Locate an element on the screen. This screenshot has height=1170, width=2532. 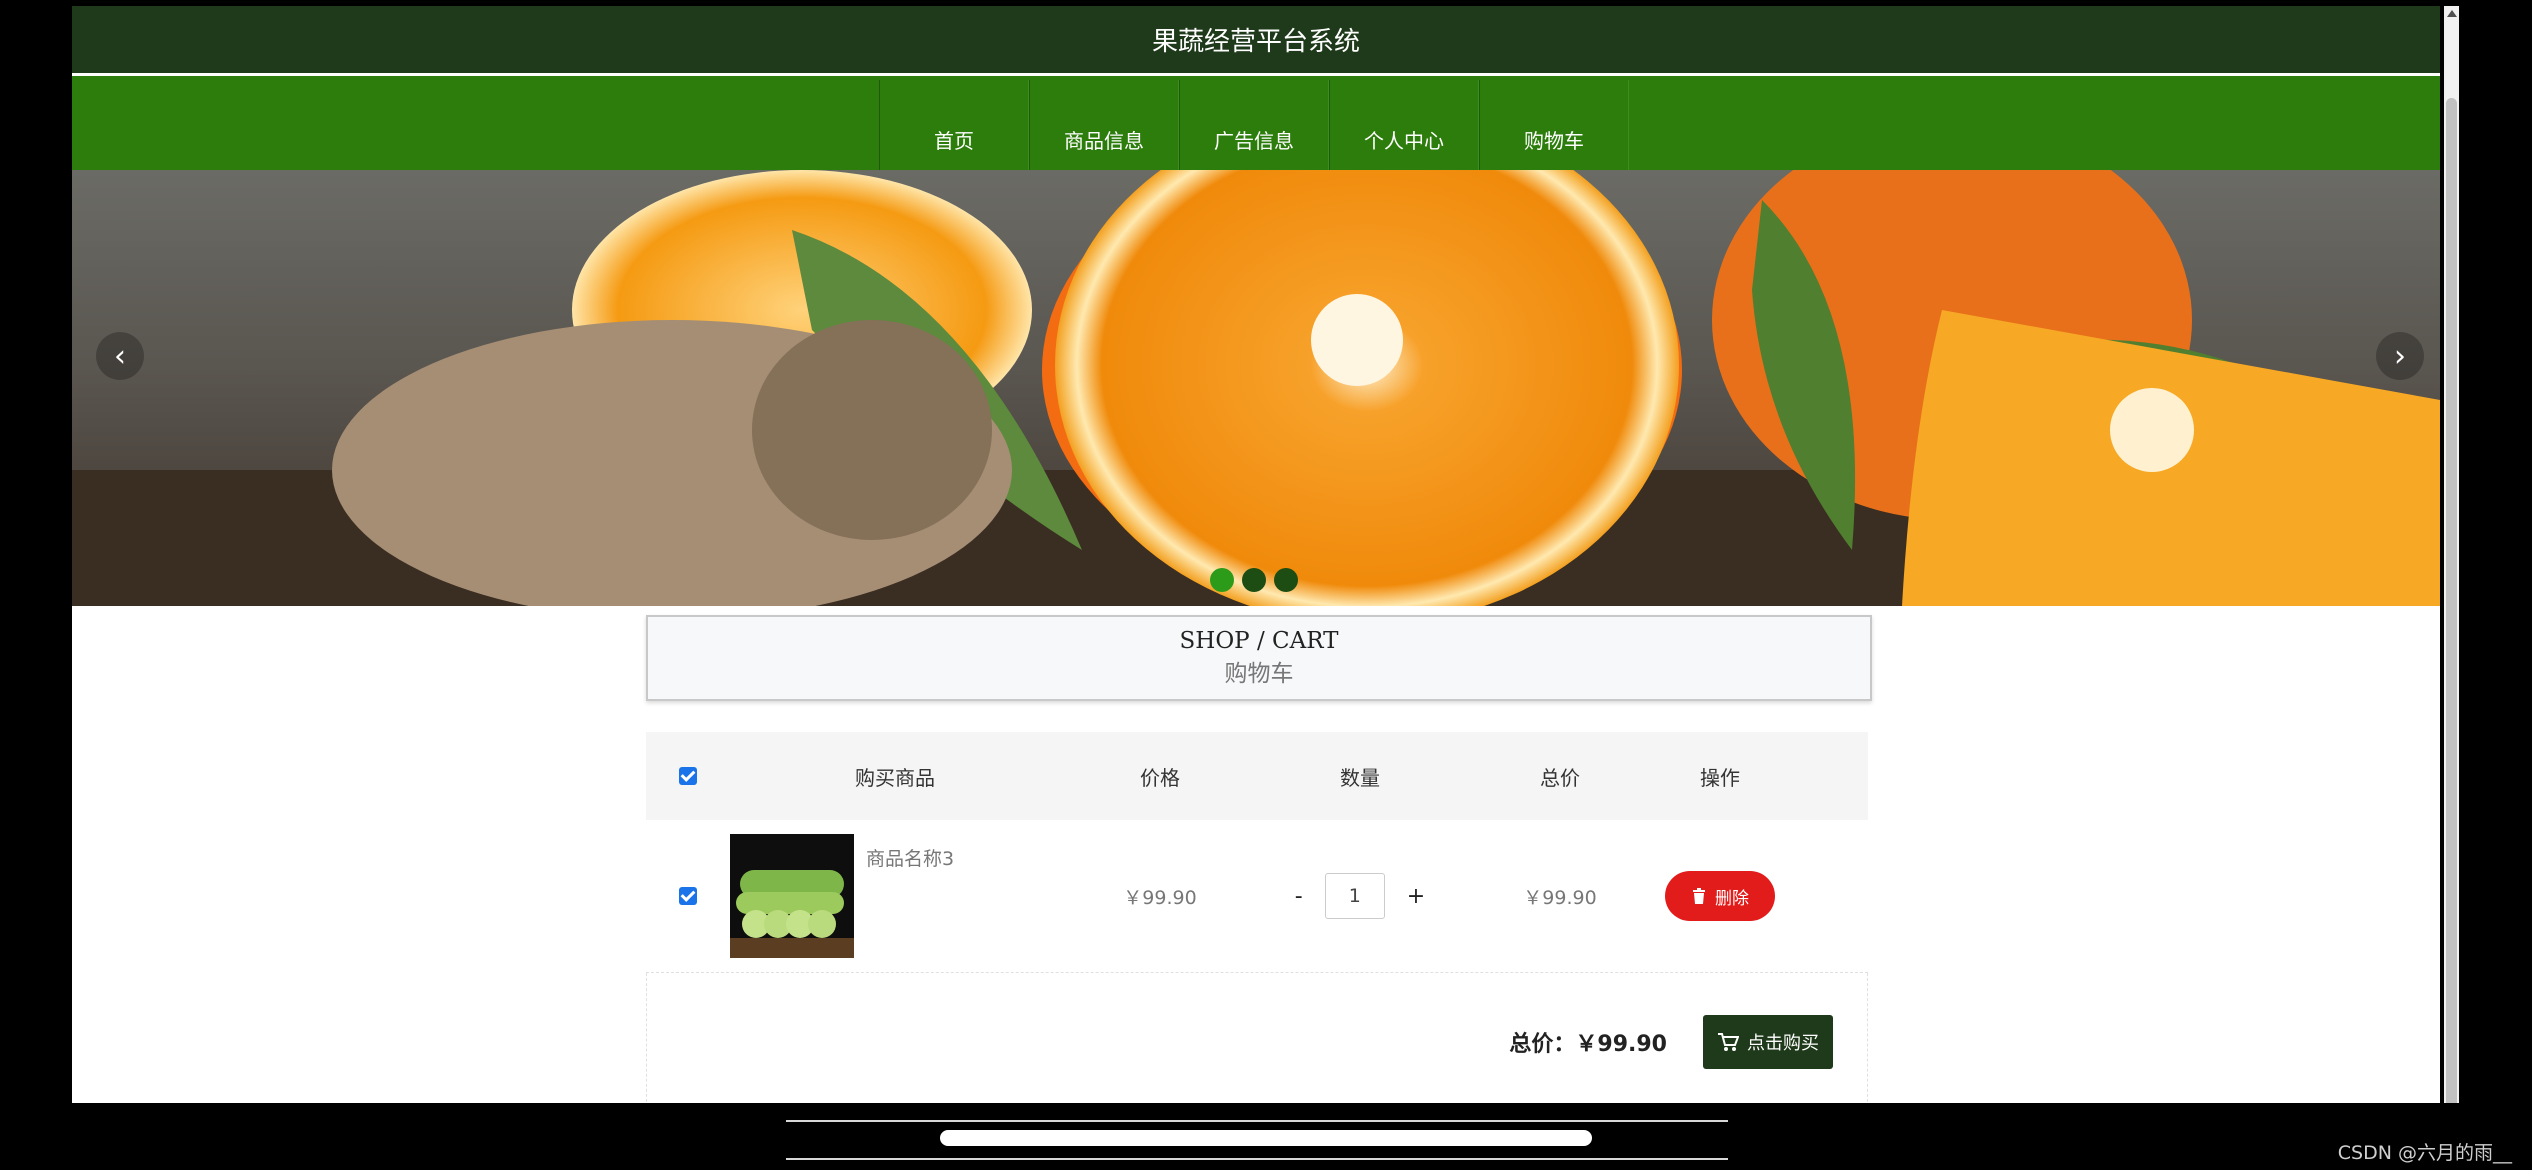
cart-icon is located at coordinates (1728, 1042).